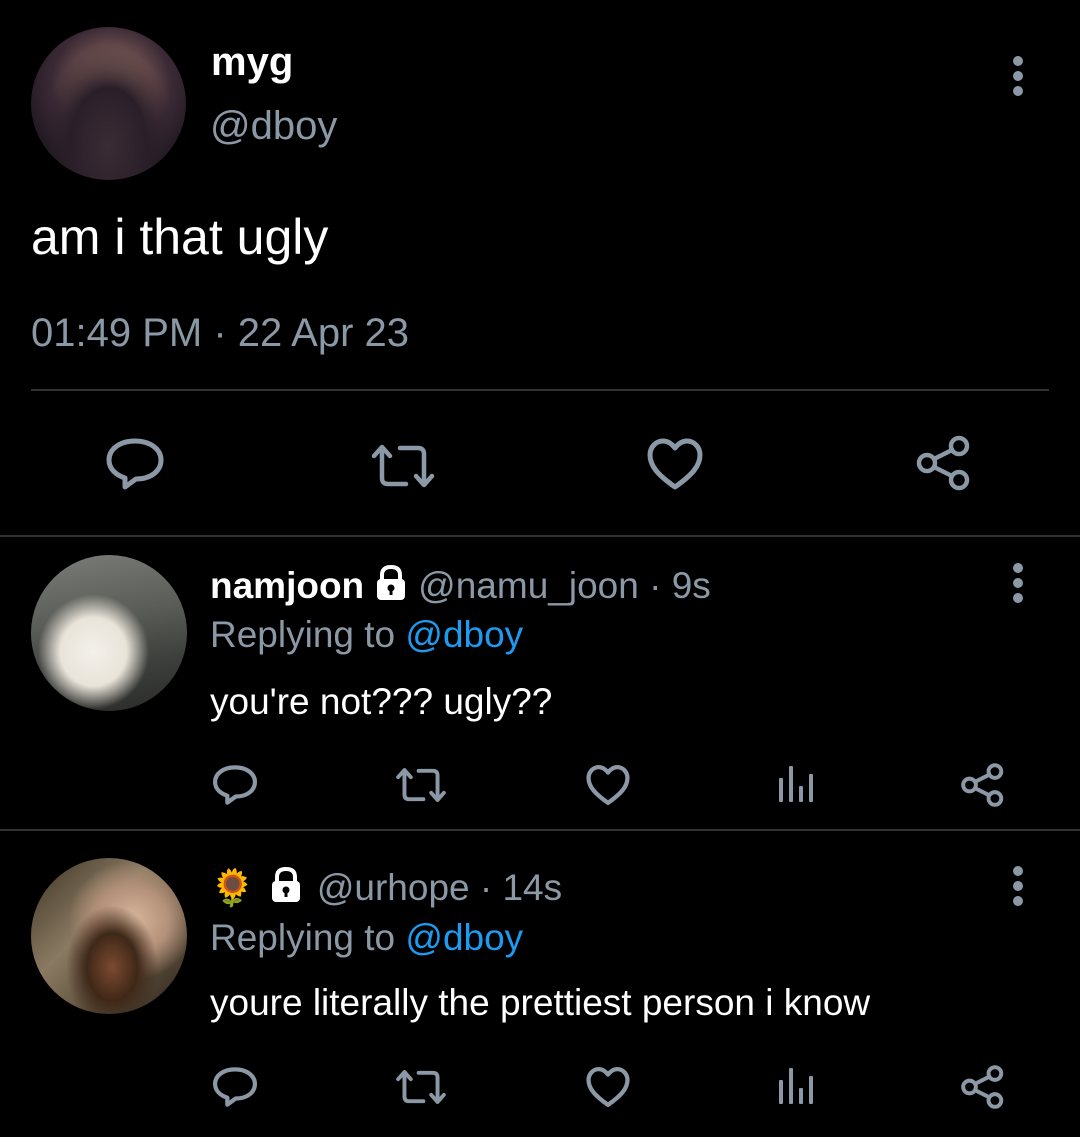 This screenshot has width=1080, height=1137. Describe the element at coordinates (180, 237) in the screenshot. I see `tweet-text: am i that ugly` at that location.